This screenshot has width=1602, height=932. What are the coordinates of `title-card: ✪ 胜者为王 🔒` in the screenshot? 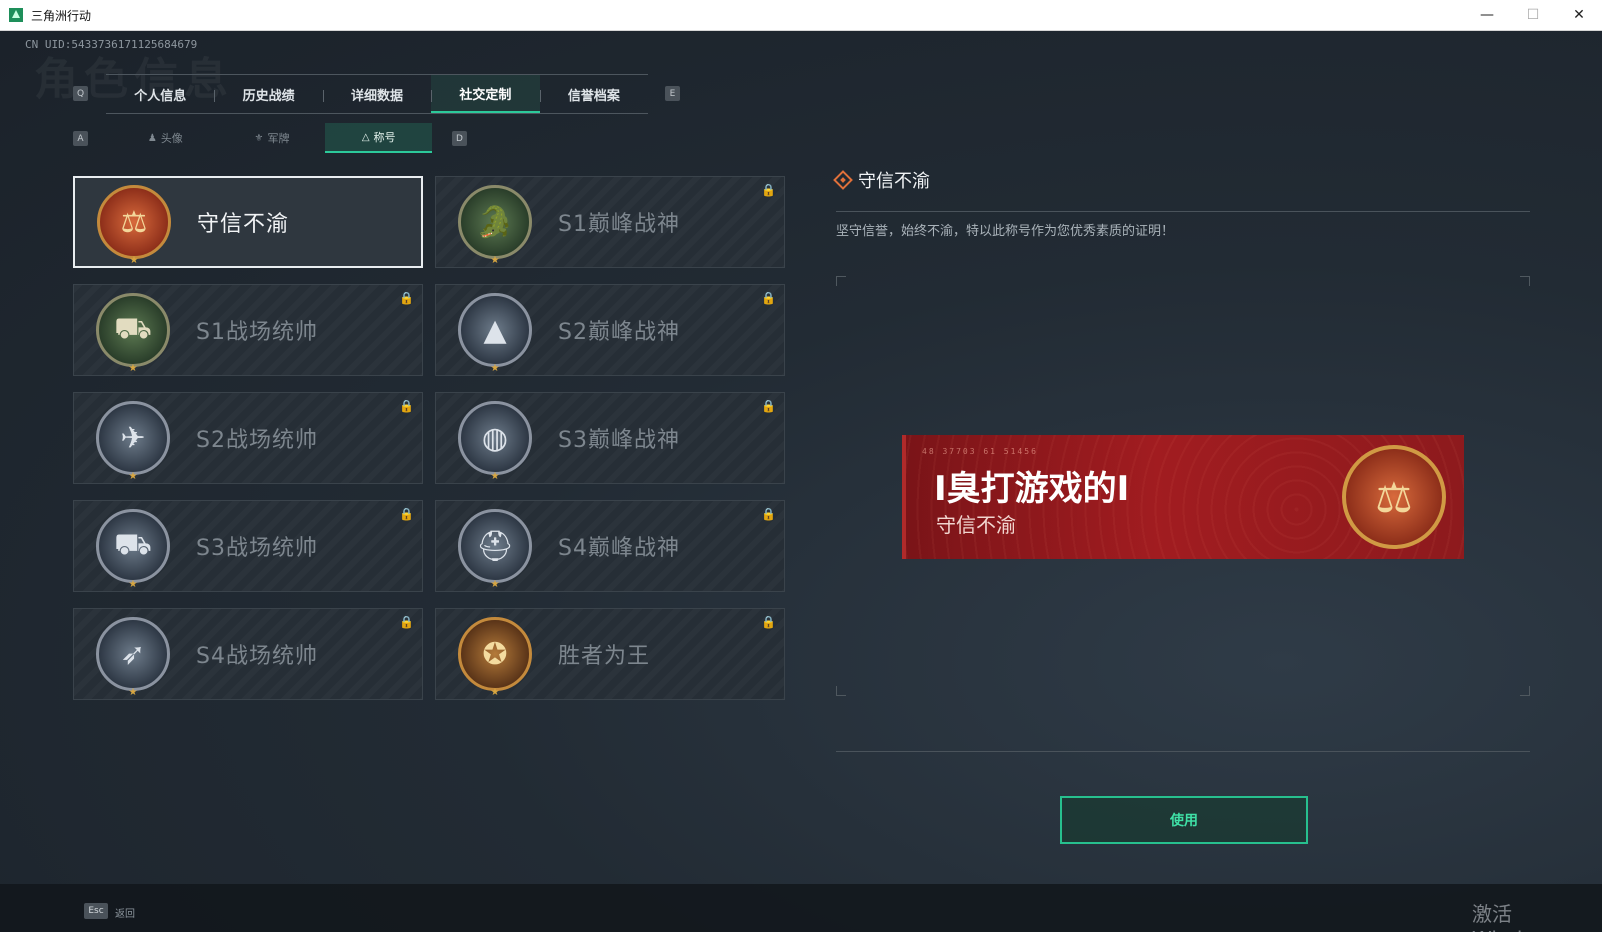 It's located at (610, 654).